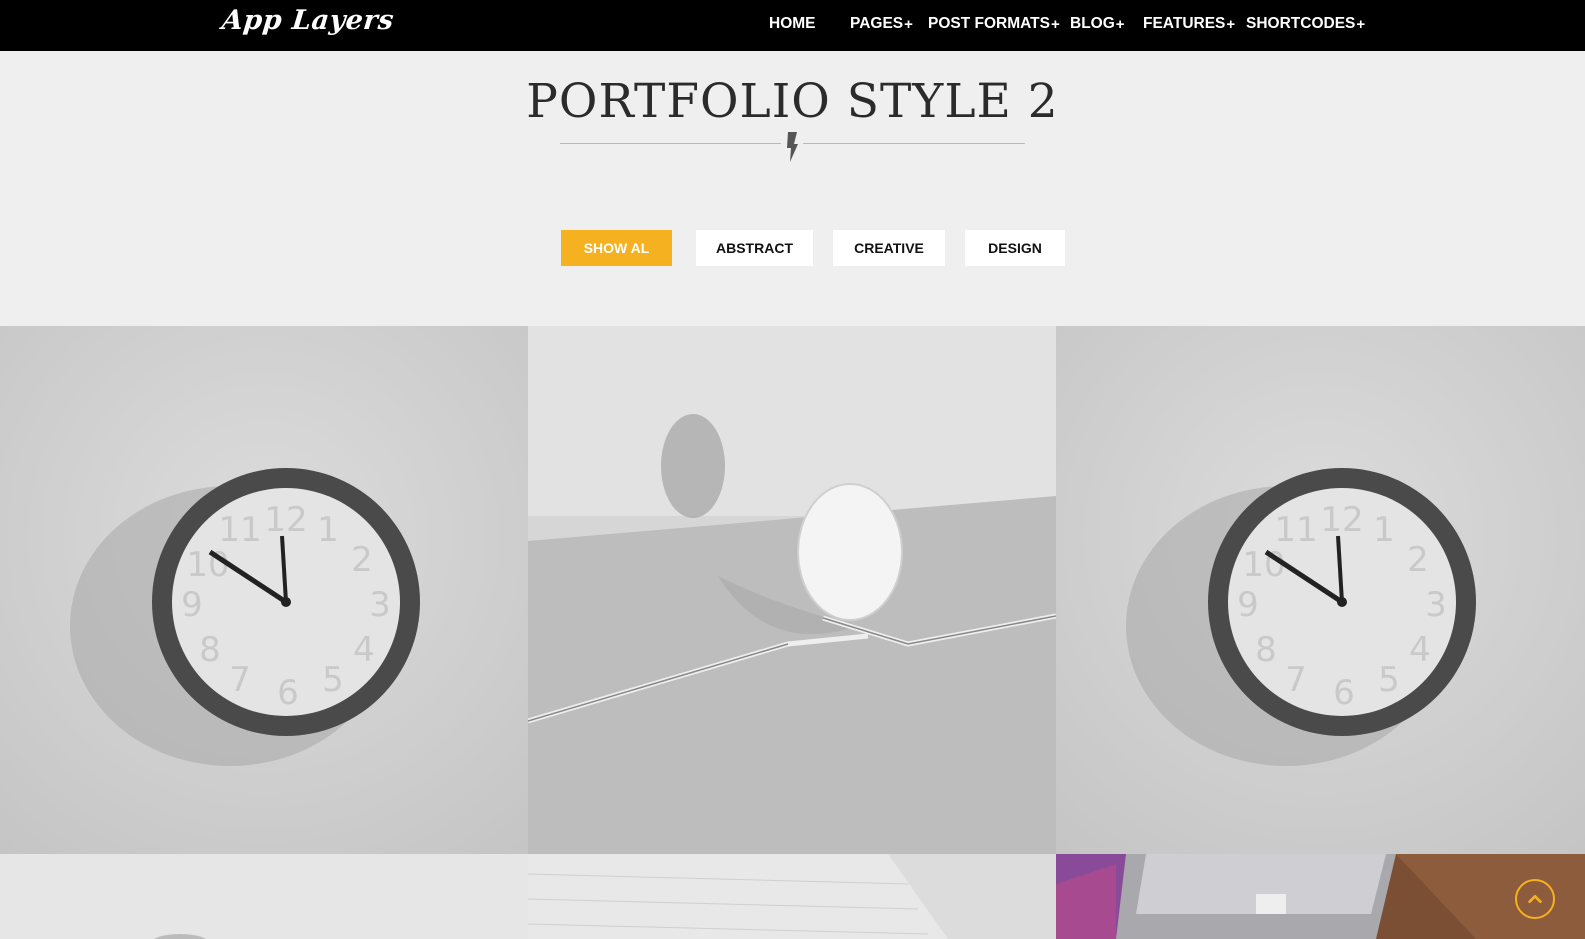 The image size is (1585, 939). I want to click on nav-pages-label: PAGES, so click(877, 23).